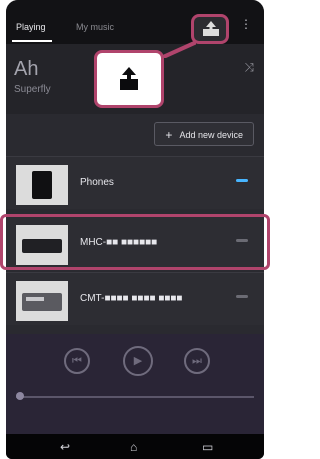 This screenshot has height=459, width=320. What do you see at coordinates (211, 135) in the screenshot?
I see `add-new-device-label: Add new device` at bounding box center [211, 135].